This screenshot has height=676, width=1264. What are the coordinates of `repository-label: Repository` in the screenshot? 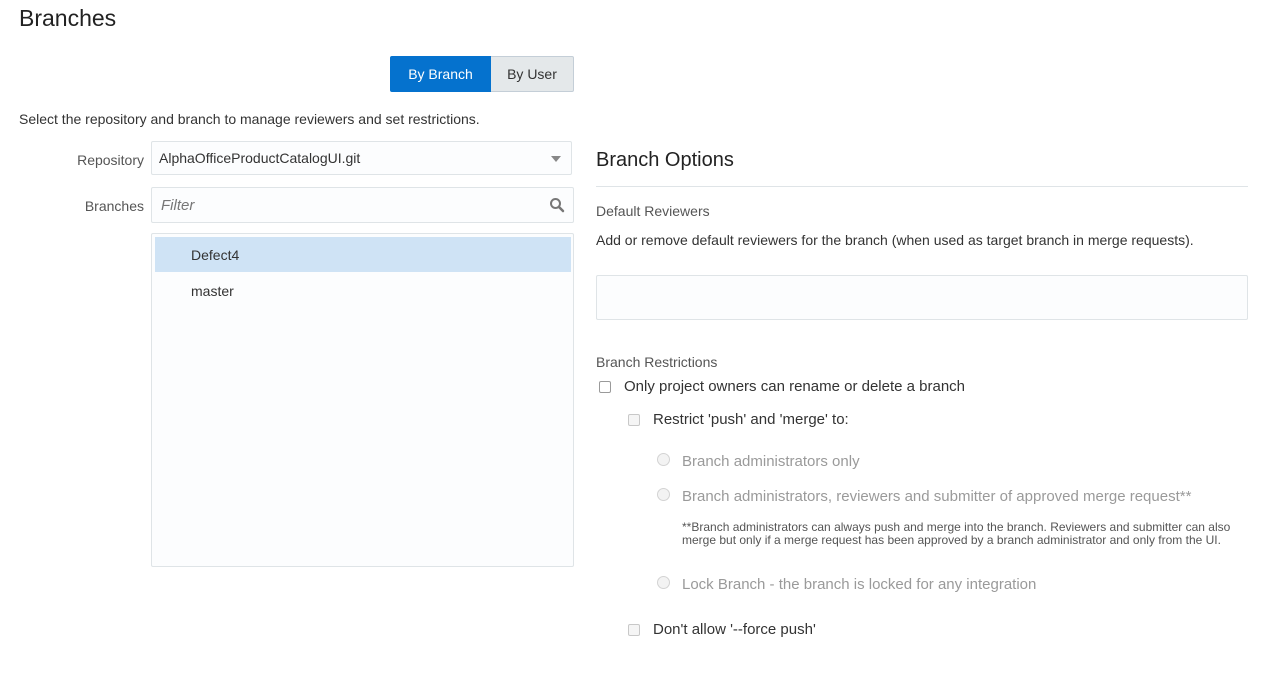 It's located at (110, 160).